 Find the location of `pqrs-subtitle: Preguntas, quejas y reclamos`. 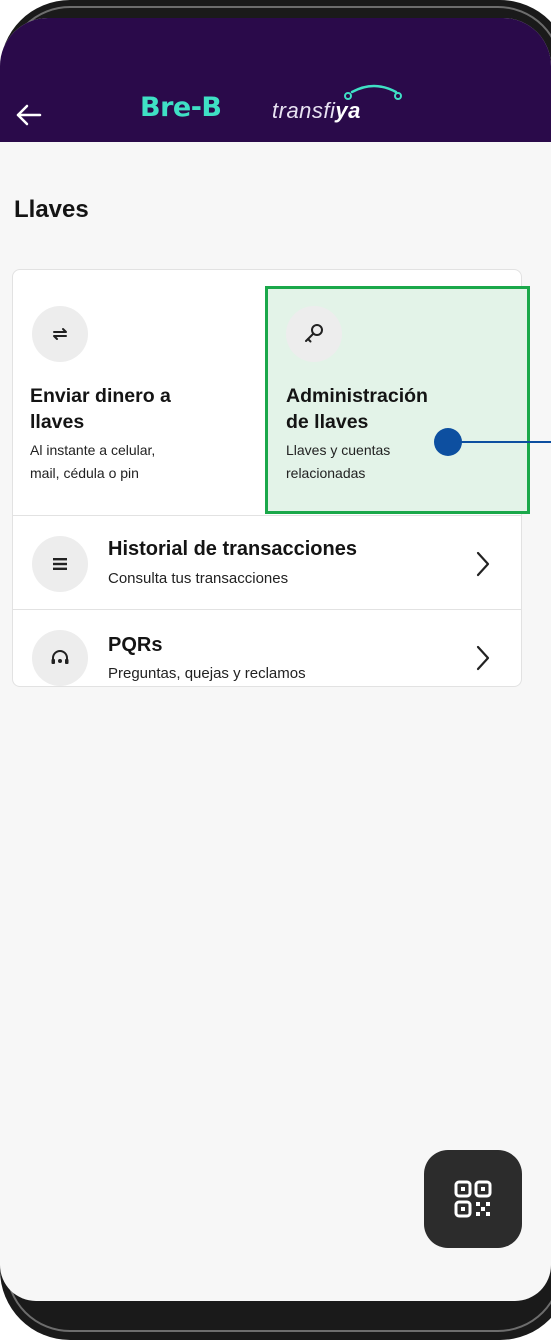

pqrs-subtitle: Preguntas, quejas y reclamos is located at coordinates (207, 673).